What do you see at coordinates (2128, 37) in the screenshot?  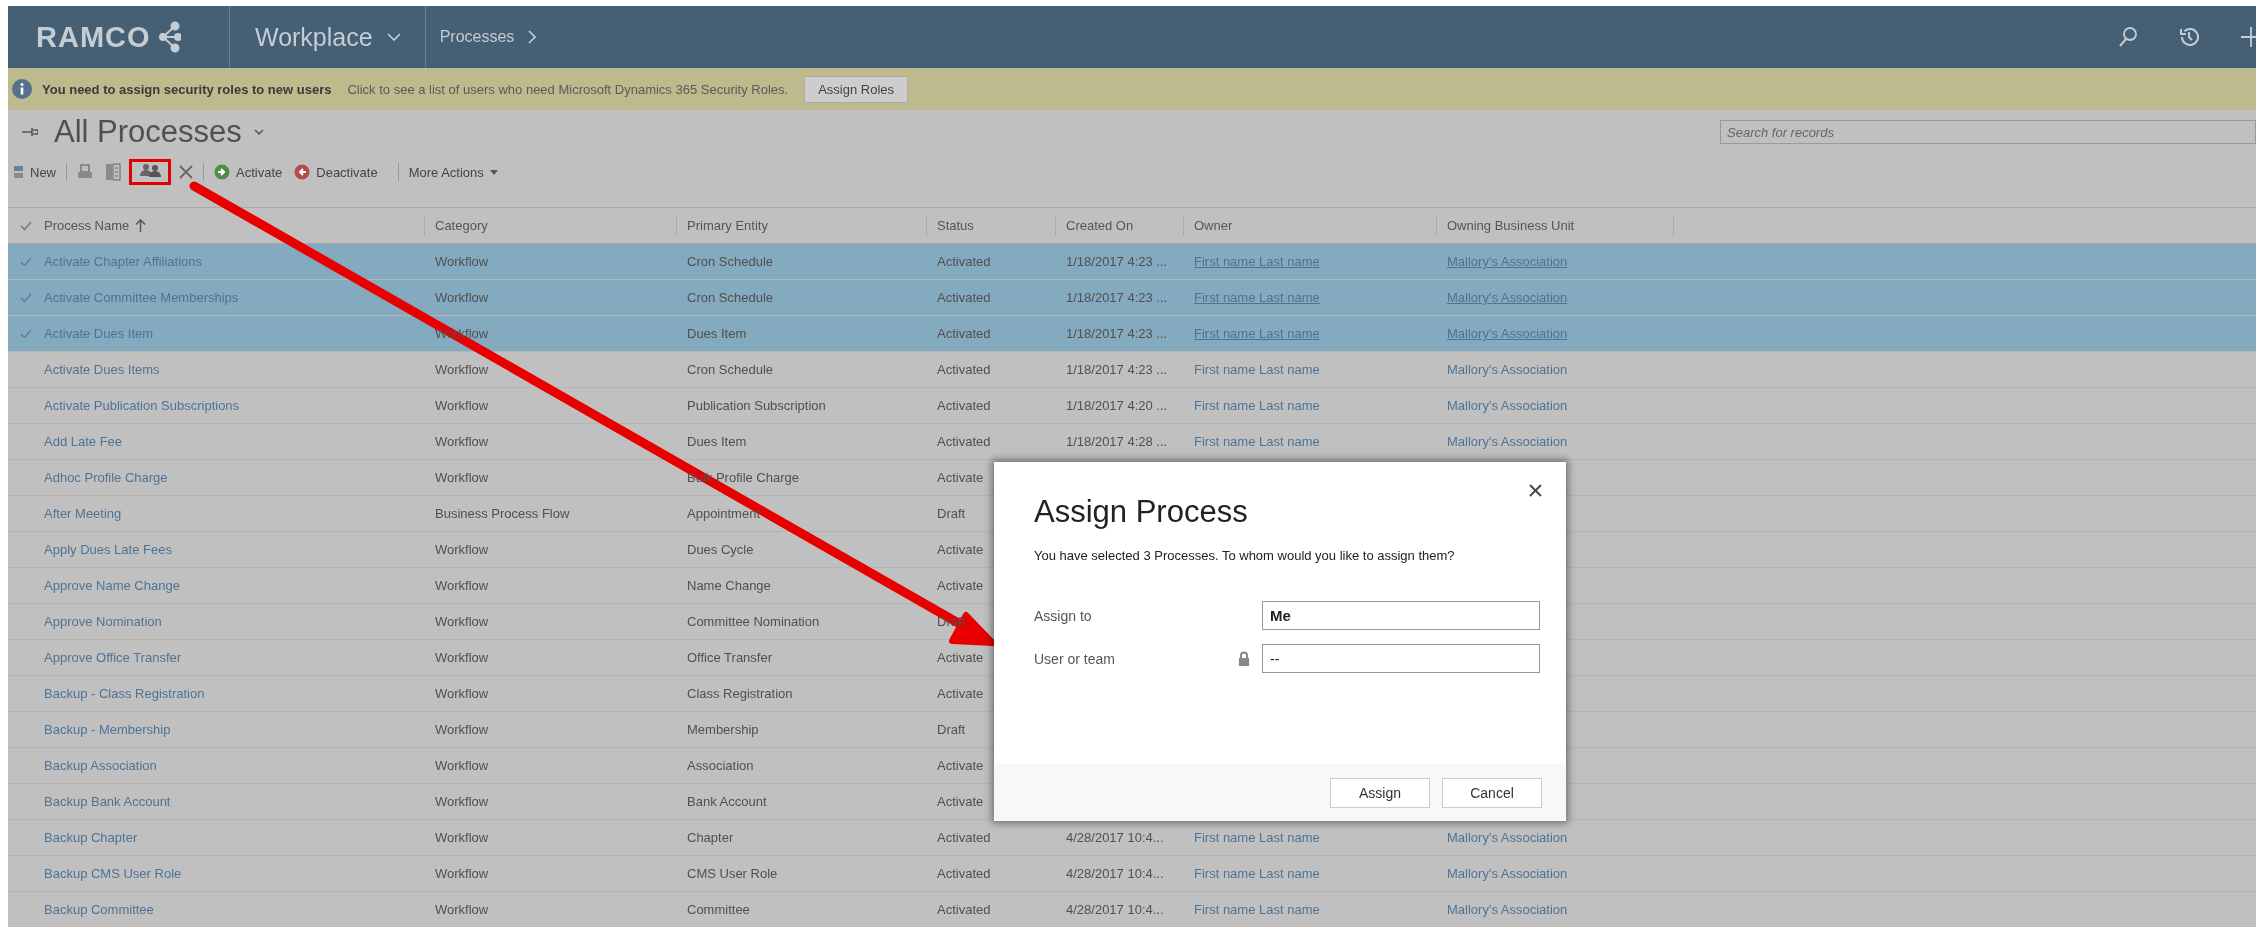 I see `search-icon` at bounding box center [2128, 37].